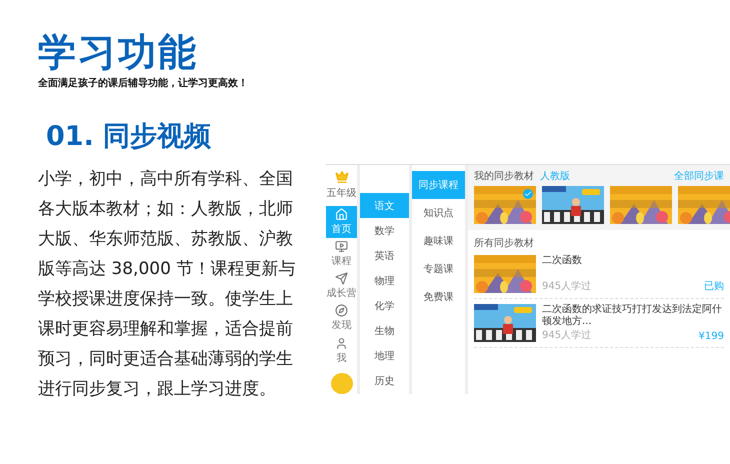 The image size is (730, 464). What do you see at coordinates (341, 383) in the screenshot?
I see `avatar-icon` at bounding box center [341, 383].